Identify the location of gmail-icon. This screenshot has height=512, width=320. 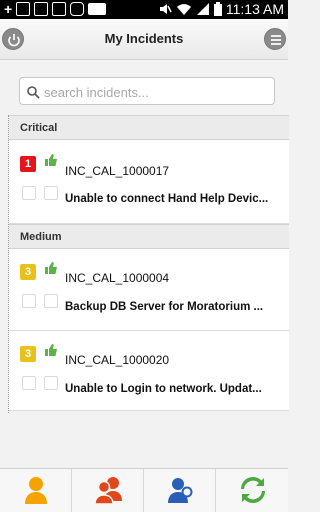
(23, 9).